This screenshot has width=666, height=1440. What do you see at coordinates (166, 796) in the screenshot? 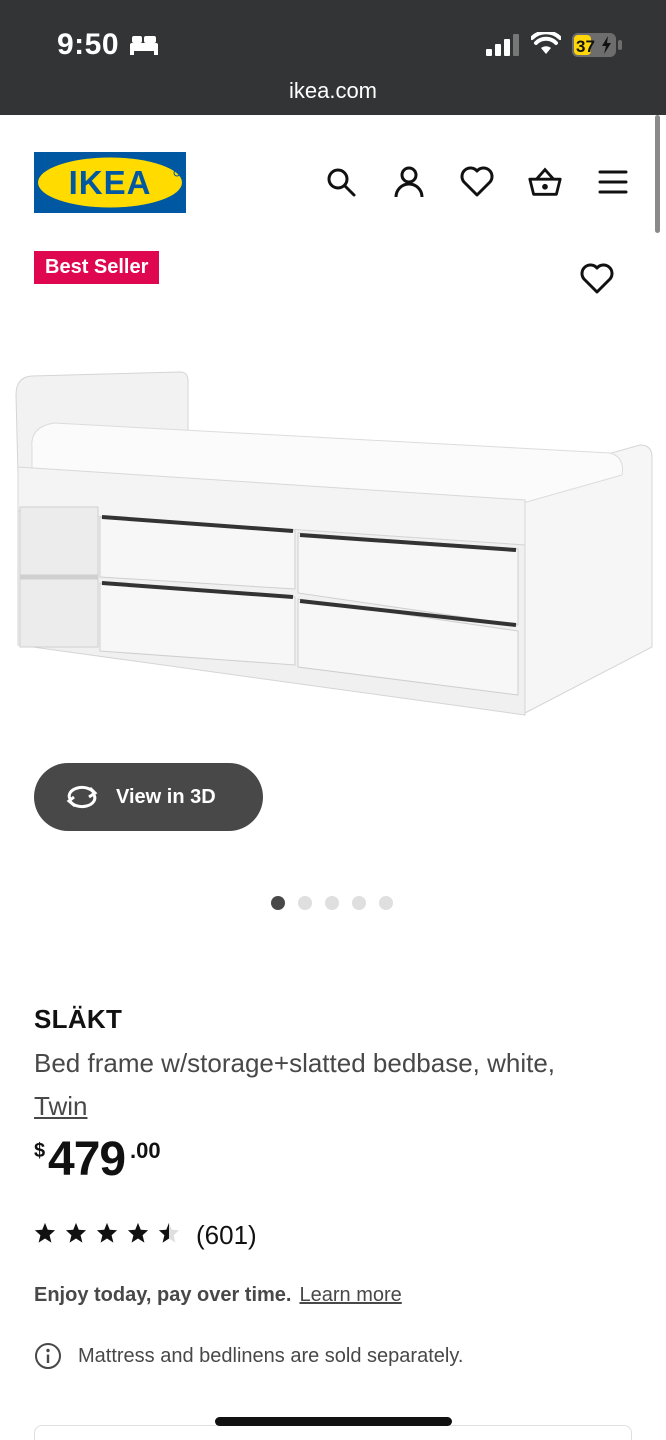
I see `view-in-3d-label: View in 3D` at bounding box center [166, 796].